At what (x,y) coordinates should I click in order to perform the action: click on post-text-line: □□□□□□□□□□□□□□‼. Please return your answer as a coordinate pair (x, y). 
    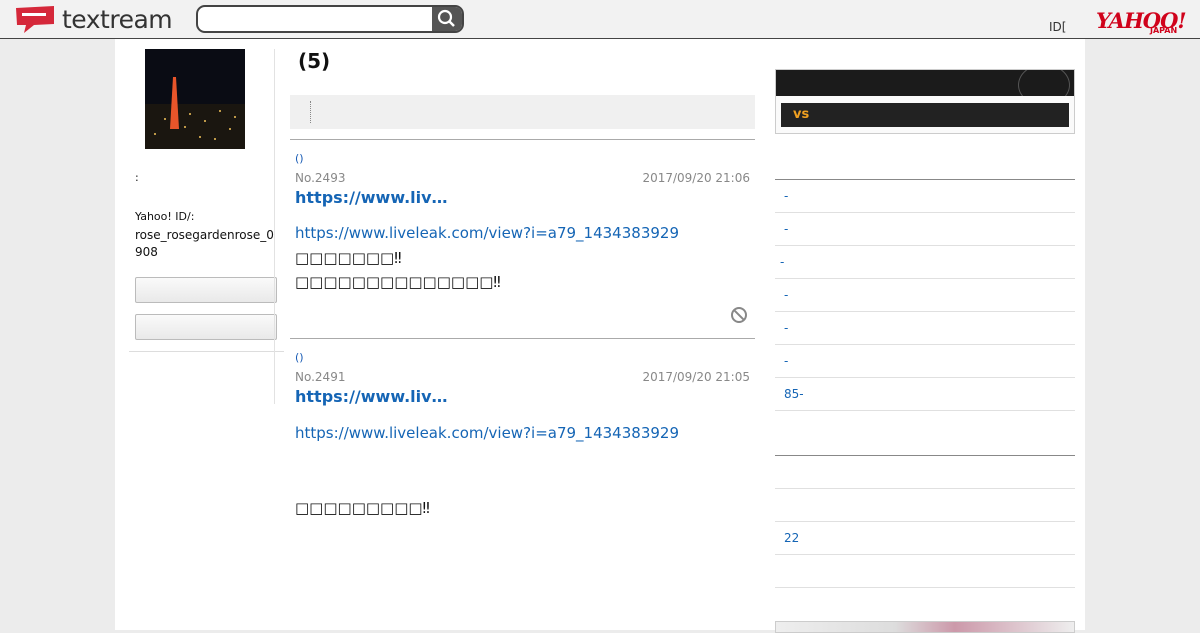
    Looking at the image, I should click on (398, 282).